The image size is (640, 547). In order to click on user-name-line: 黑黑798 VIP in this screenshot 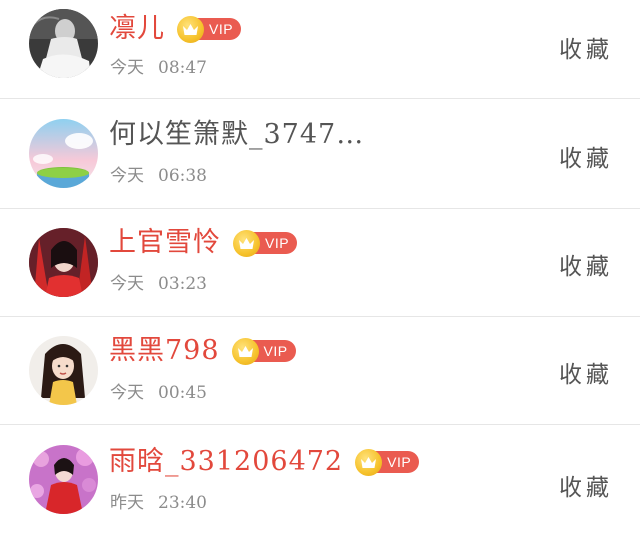, I will do `click(202, 351)`.